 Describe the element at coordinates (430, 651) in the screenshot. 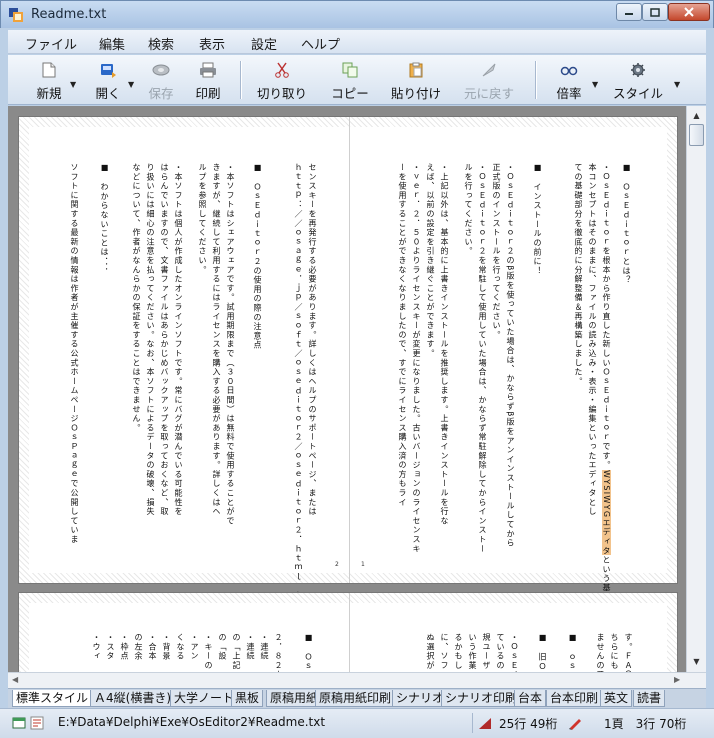

I see `text-column: ぬ選択が` at that location.